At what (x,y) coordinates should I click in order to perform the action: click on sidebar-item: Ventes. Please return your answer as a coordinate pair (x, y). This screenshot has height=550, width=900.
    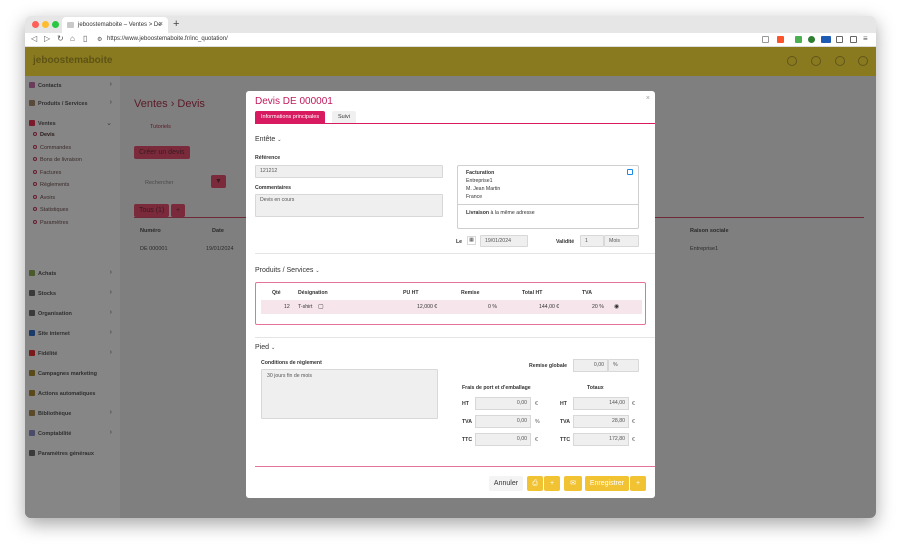
    Looking at the image, I should click on (42, 123).